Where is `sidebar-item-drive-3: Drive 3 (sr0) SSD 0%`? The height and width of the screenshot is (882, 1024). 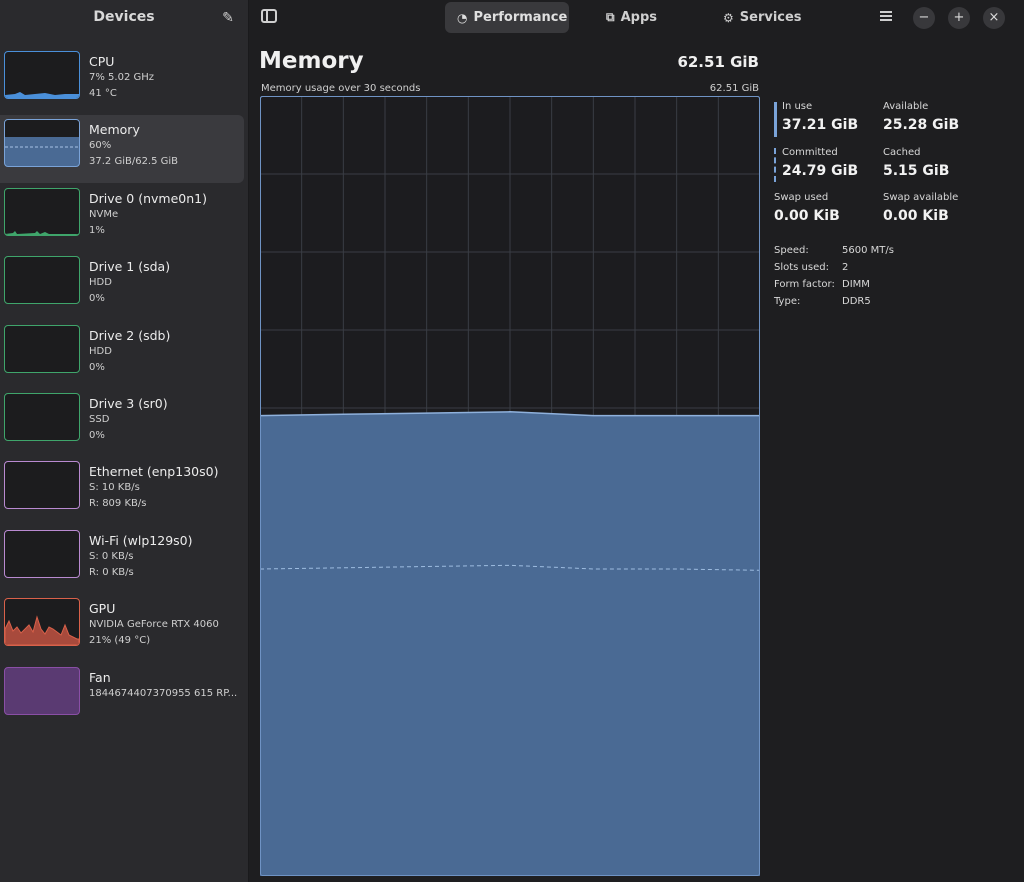
sidebar-item-drive-3: Drive 3 (sr0) SSD 0% is located at coordinates (122, 423).